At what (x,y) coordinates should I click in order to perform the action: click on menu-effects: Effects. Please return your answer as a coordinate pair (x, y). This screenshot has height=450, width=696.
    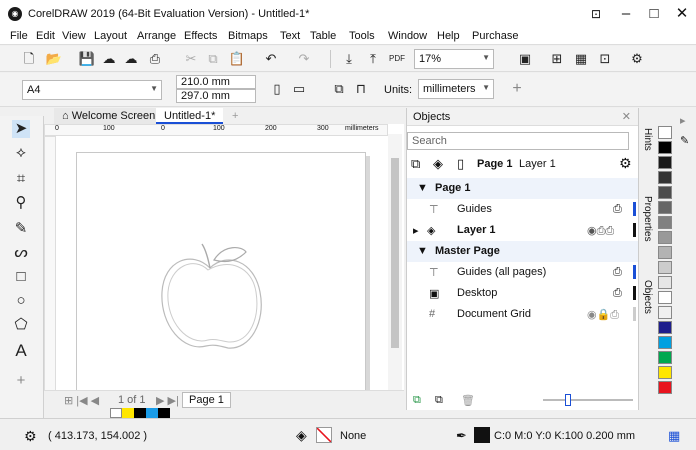
    Looking at the image, I should click on (200, 36).